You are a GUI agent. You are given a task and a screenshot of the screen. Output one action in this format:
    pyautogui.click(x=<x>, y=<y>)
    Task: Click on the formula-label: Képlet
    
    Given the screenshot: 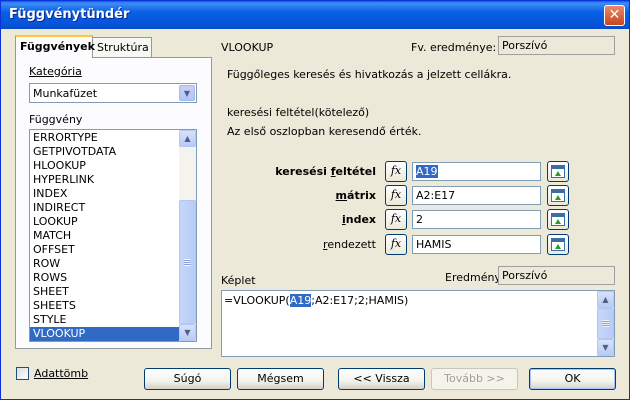 What is the action you would take?
    pyautogui.click(x=238, y=280)
    